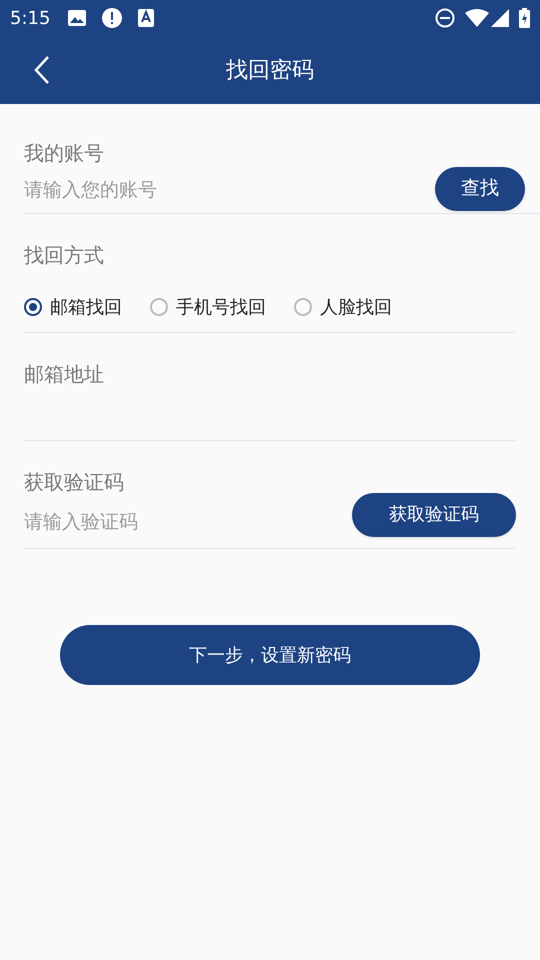 Image resolution: width=540 pixels, height=960 pixels. I want to click on wifi-icon, so click(477, 18).